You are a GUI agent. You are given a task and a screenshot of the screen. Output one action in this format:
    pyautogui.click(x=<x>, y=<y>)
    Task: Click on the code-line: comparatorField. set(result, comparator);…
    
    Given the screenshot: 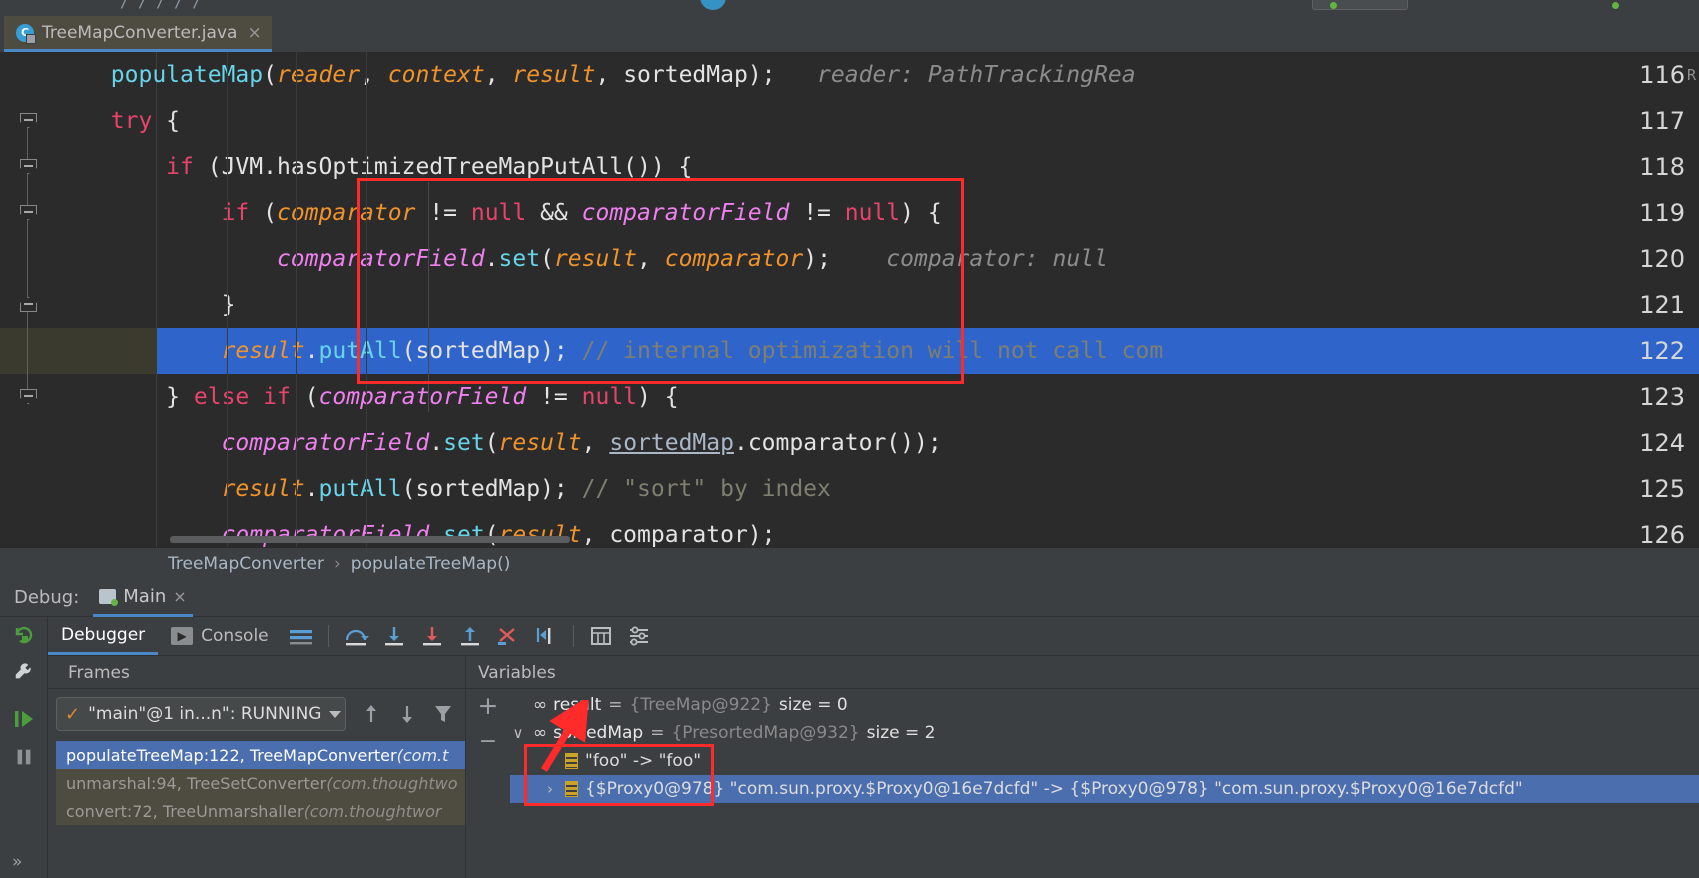 What is the action you would take?
    pyautogui.click(x=849, y=259)
    